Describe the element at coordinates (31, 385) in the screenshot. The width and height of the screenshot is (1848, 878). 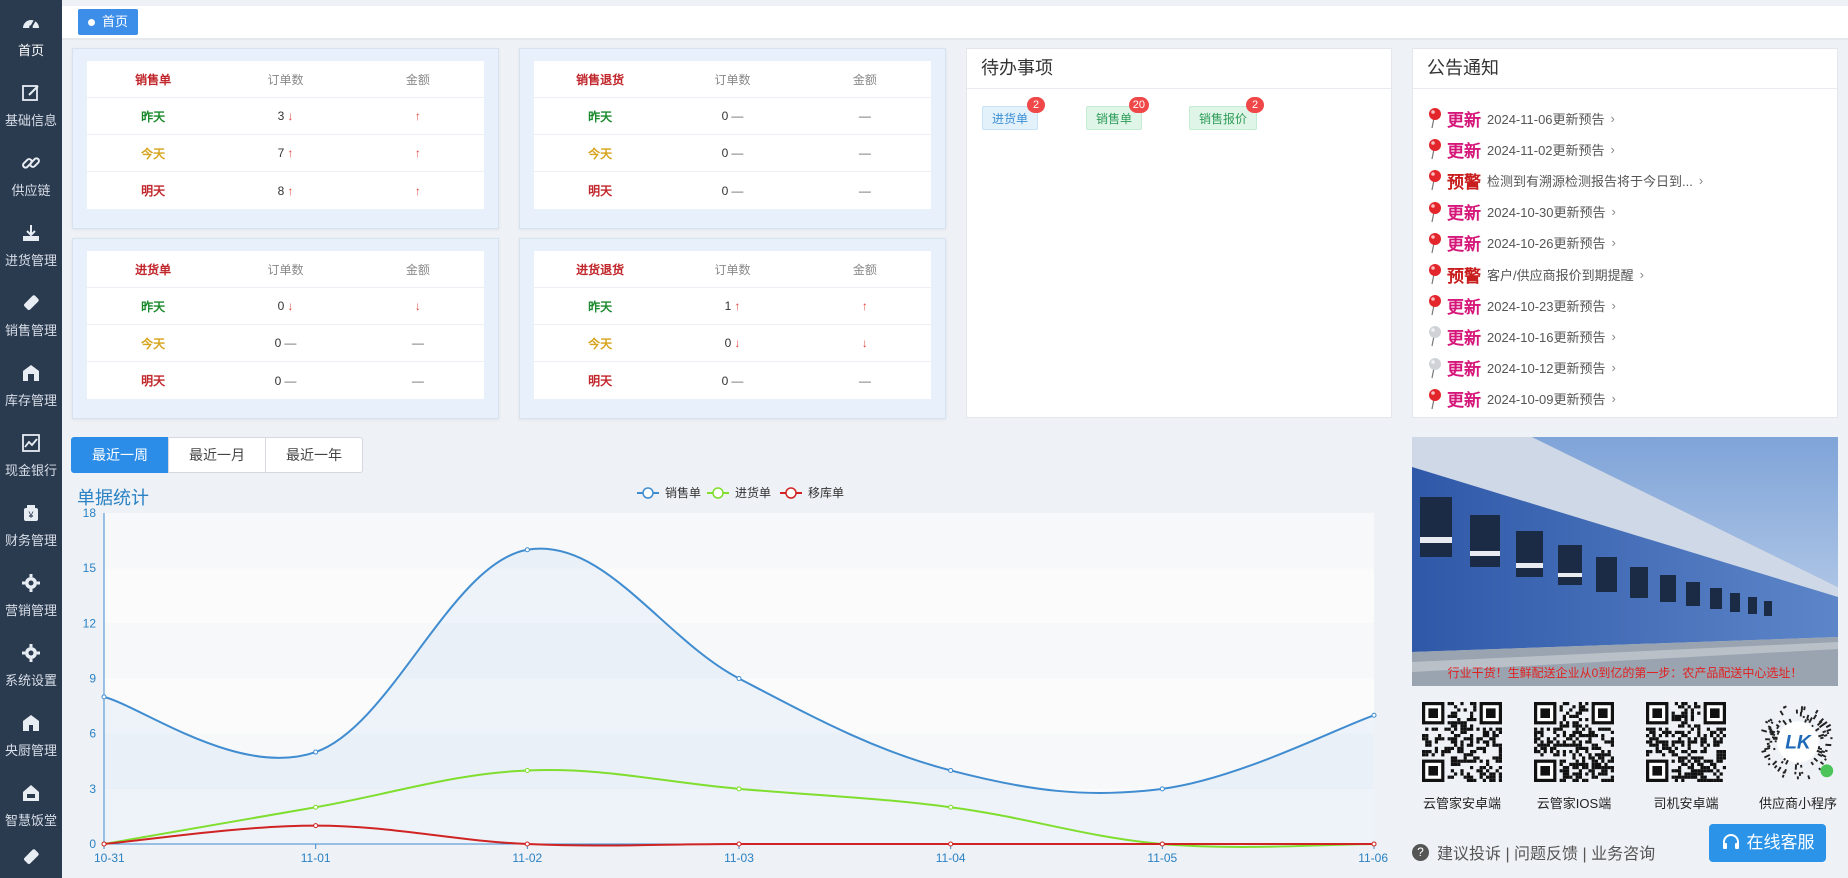
I see `sidebar-item-5: 库存管理` at that location.